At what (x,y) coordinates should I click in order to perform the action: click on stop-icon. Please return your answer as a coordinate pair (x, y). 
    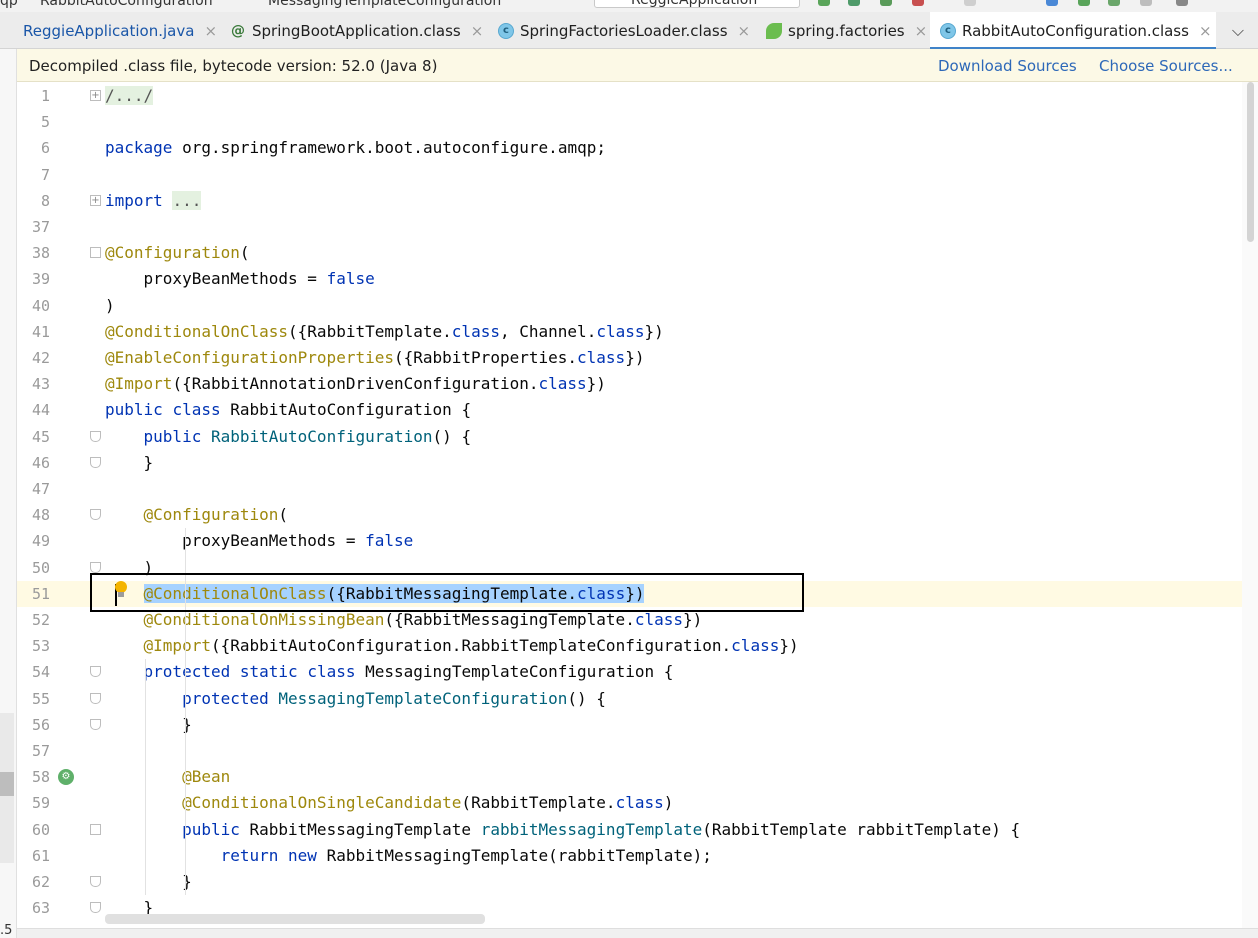
    Looking at the image, I should click on (970, 3).